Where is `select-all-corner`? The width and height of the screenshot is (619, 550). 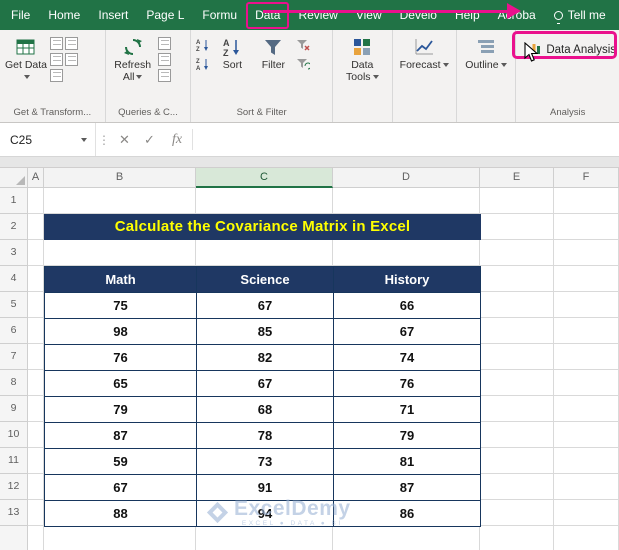
select-all-corner is located at coordinates (14, 178).